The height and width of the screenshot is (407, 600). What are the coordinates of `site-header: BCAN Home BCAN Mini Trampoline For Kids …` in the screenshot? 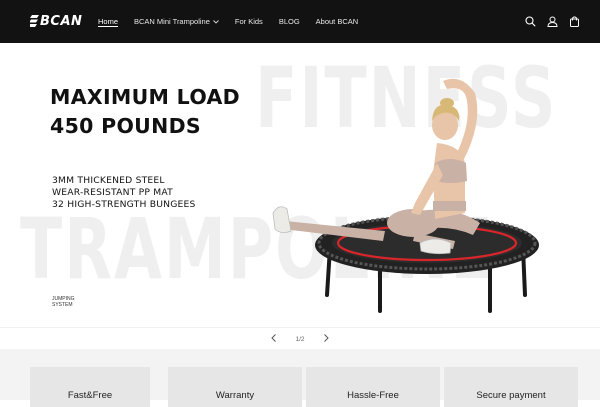 It's located at (300, 21).